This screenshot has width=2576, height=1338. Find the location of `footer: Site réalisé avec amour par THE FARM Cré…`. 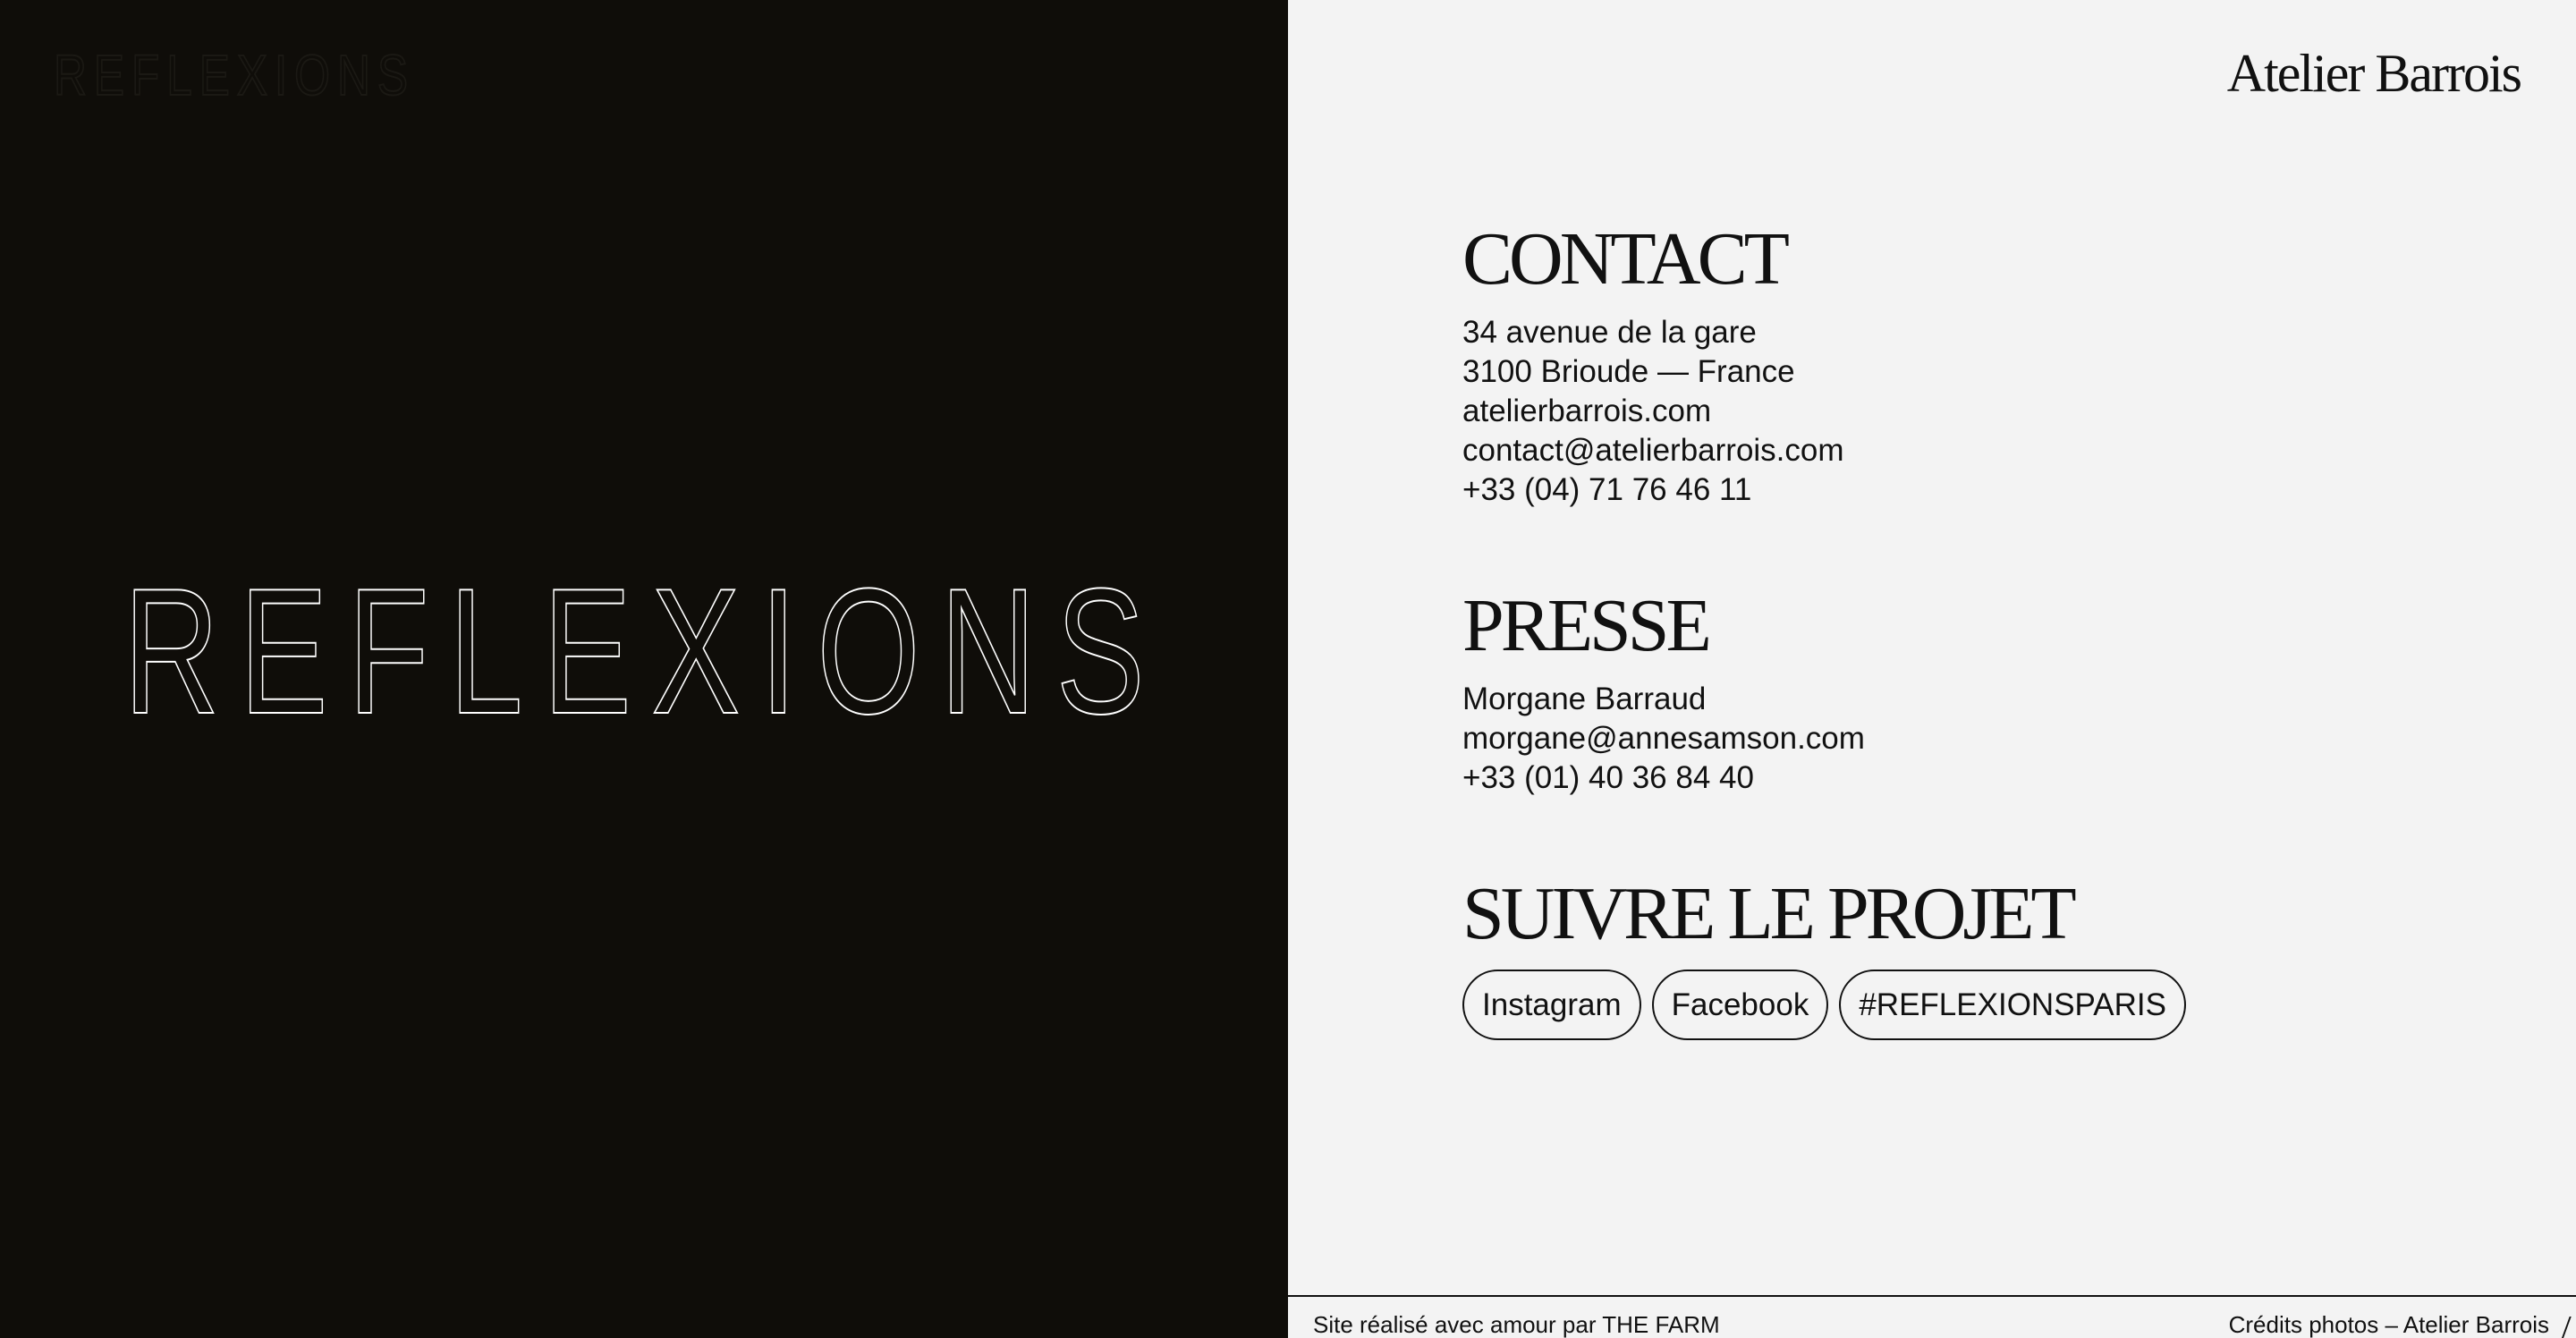

footer: Site réalisé avec amour par THE FARM Cré… is located at coordinates (1932, 1316).